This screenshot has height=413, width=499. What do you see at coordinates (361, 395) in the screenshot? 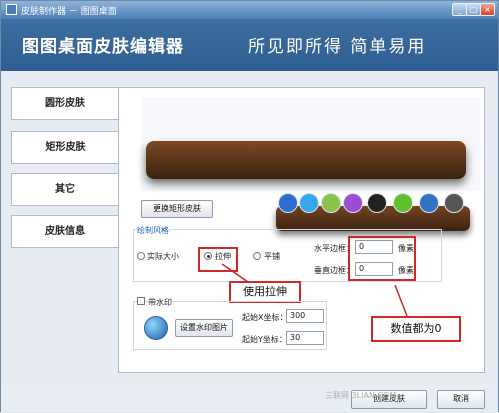
I see `site-watermark: 三联网 3LIAN.COM` at bounding box center [361, 395].